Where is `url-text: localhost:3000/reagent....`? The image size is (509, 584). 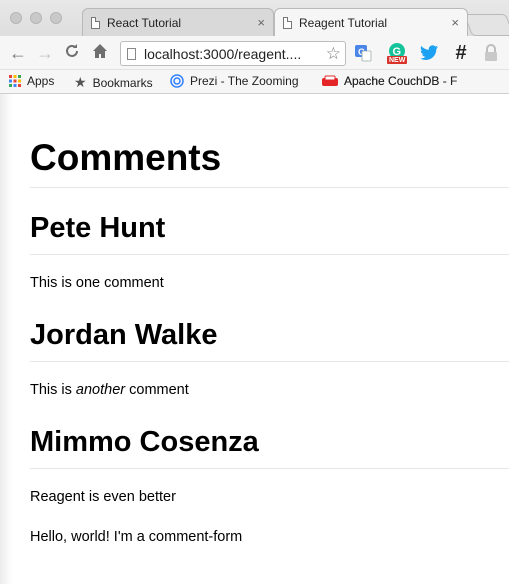 url-text: localhost:3000/reagent.... is located at coordinates (223, 53).